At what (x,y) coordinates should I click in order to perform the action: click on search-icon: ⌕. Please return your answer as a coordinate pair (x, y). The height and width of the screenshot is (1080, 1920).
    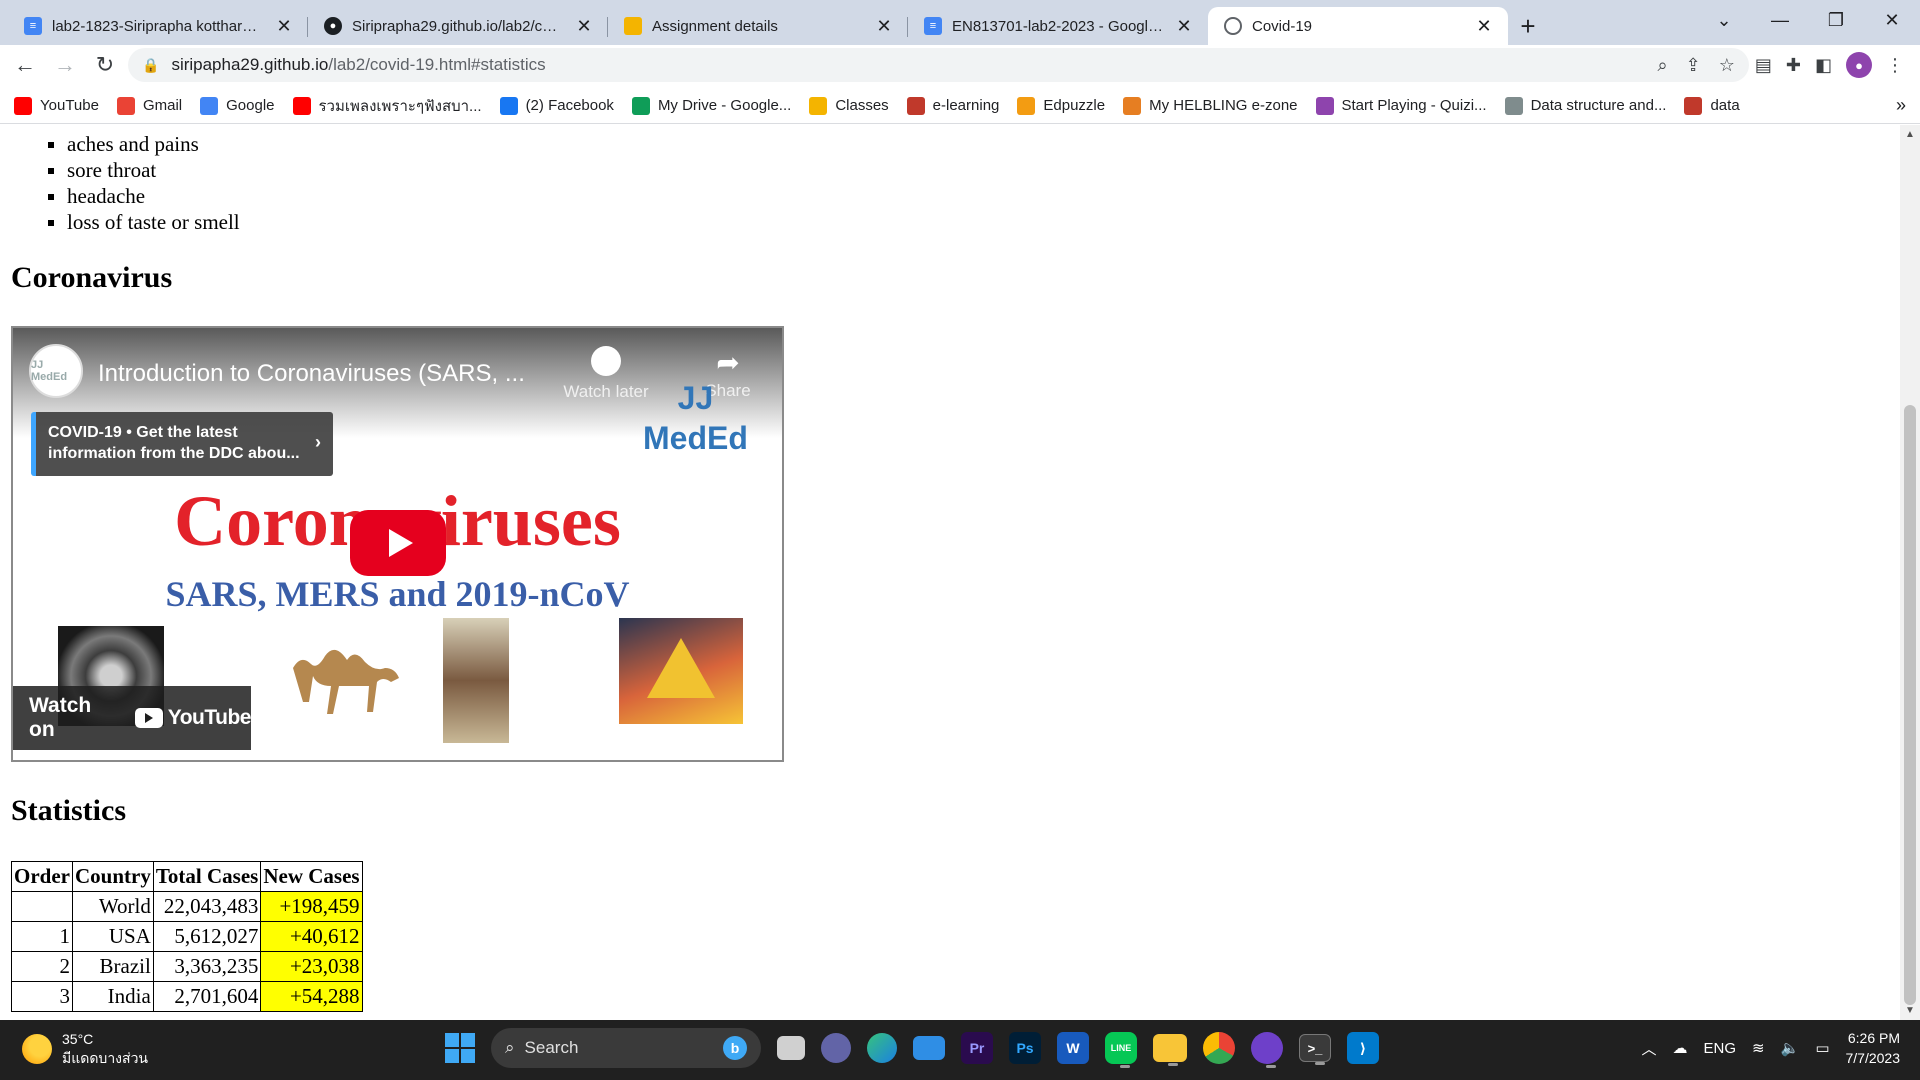
    Looking at the image, I should click on (510, 1047).